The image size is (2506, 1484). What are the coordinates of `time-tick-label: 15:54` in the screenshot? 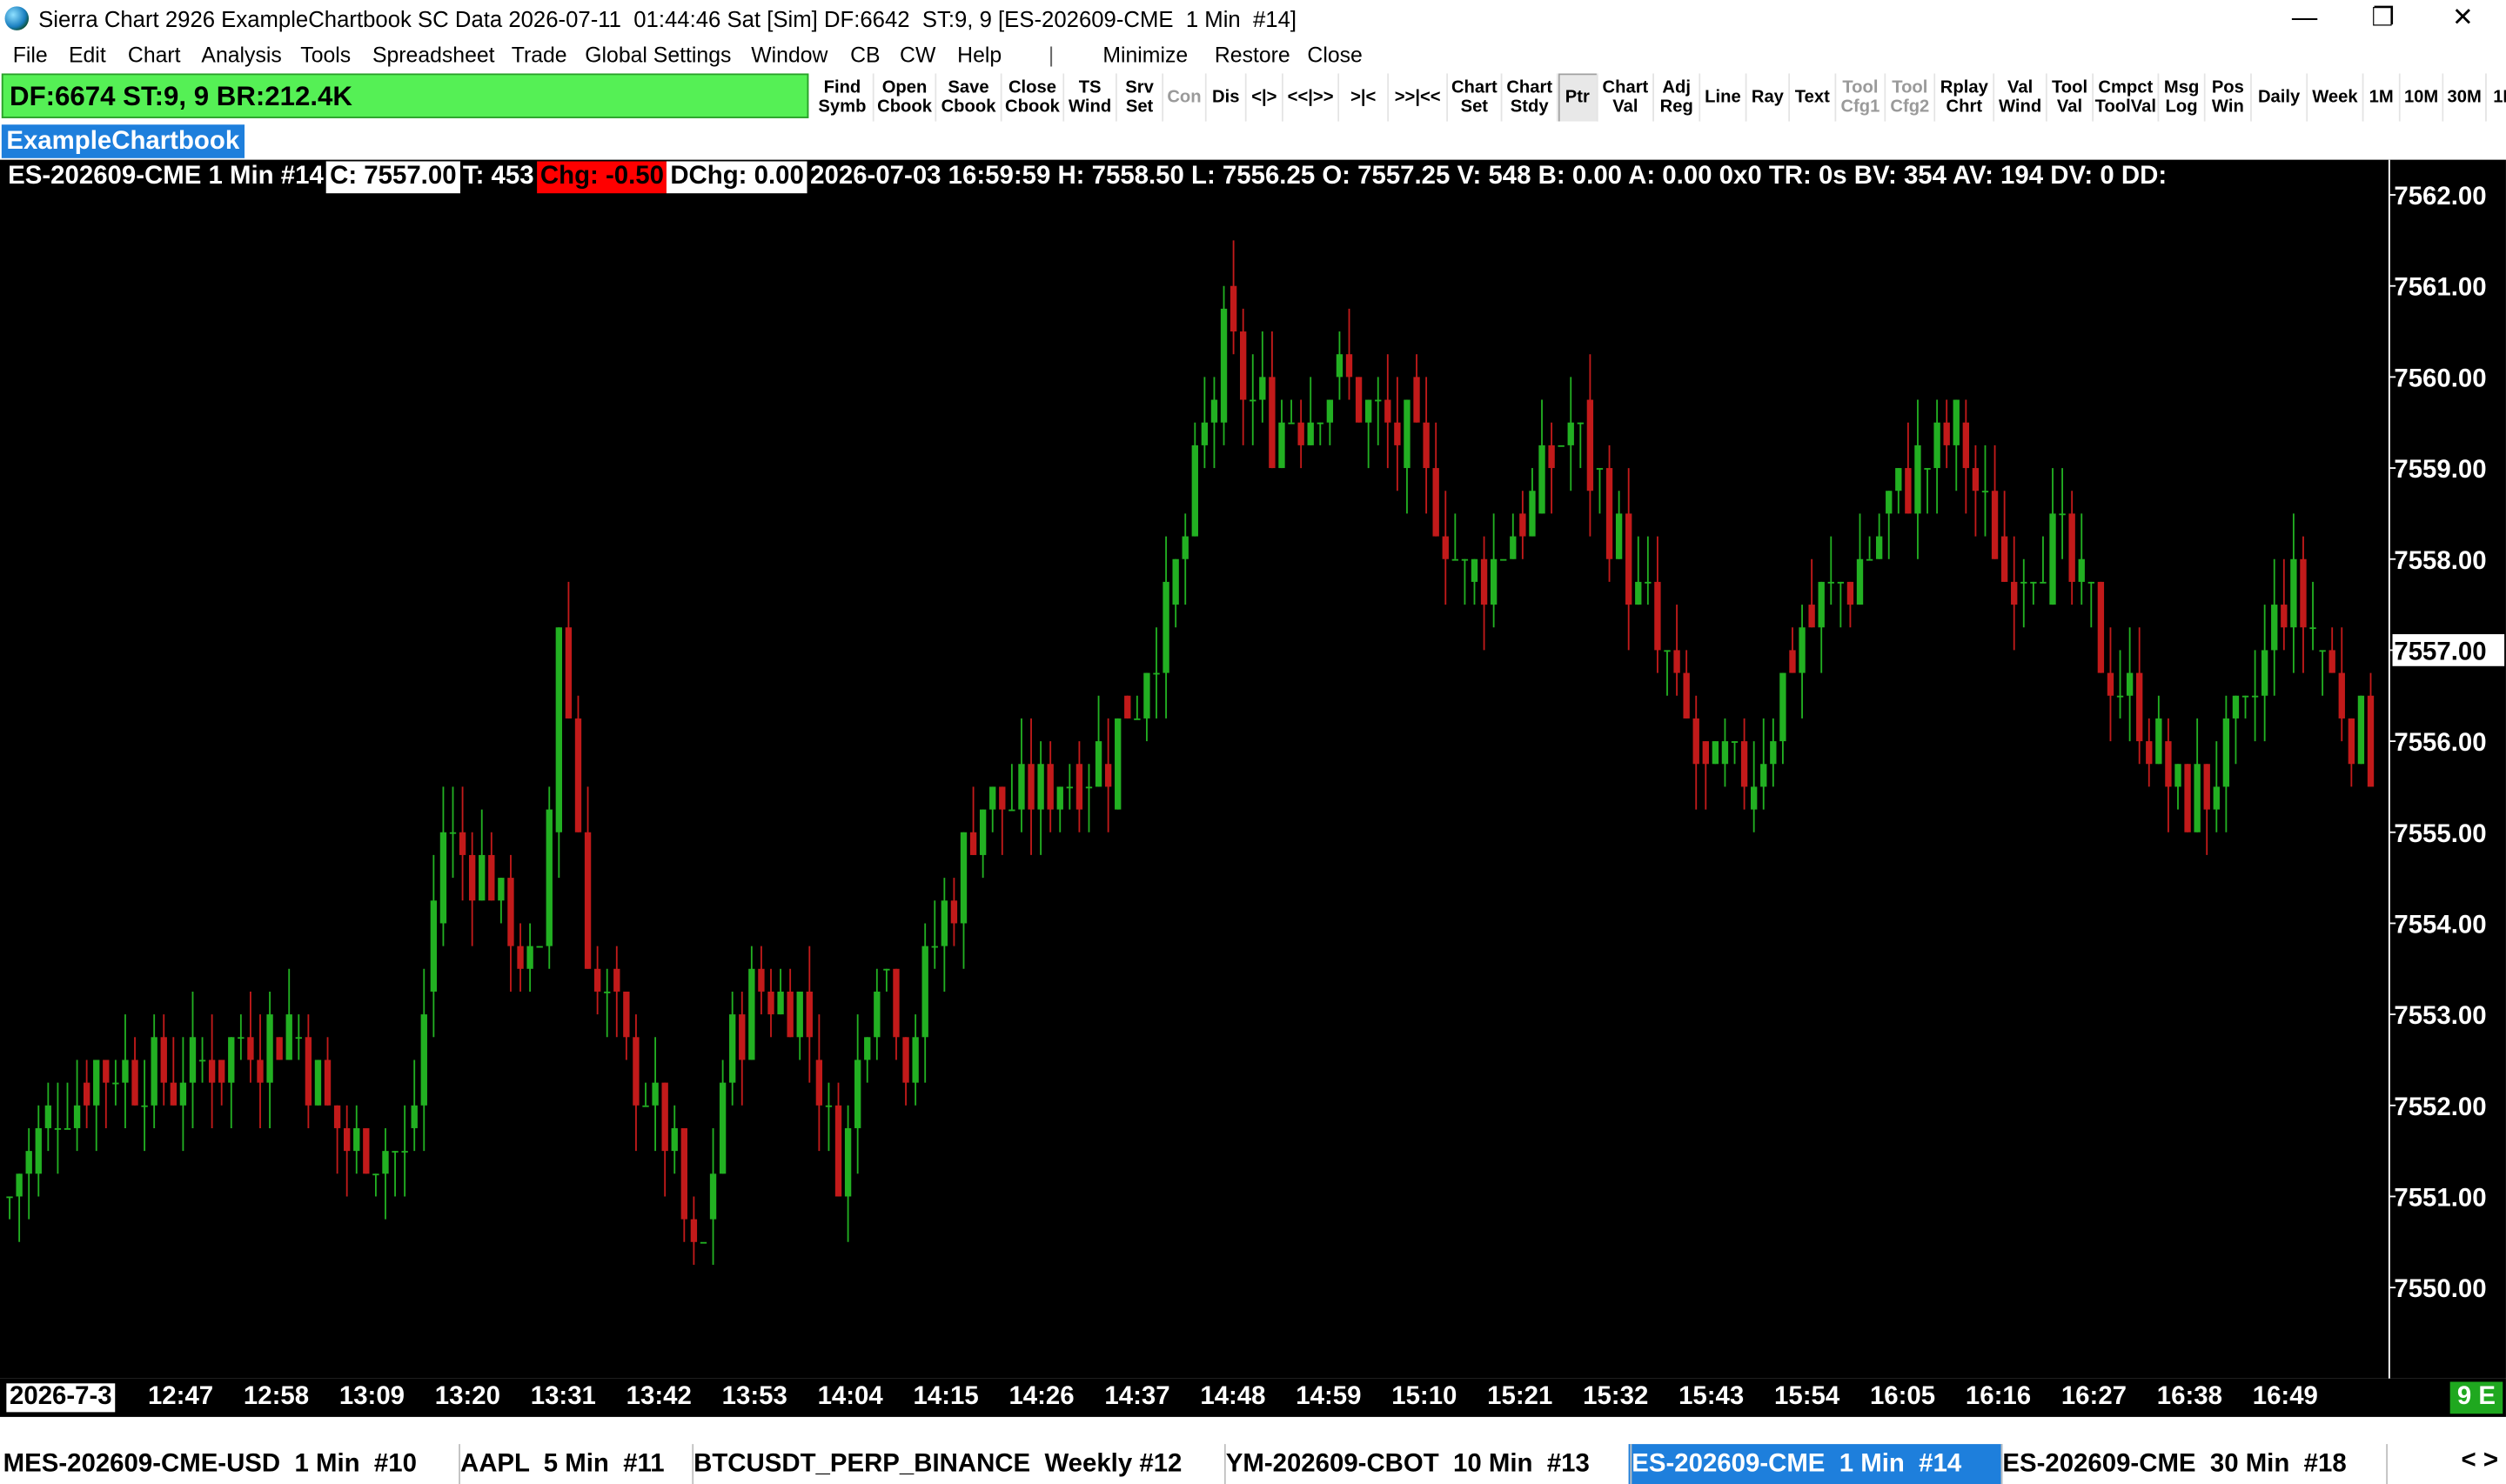 It's located at (1807, 1397).